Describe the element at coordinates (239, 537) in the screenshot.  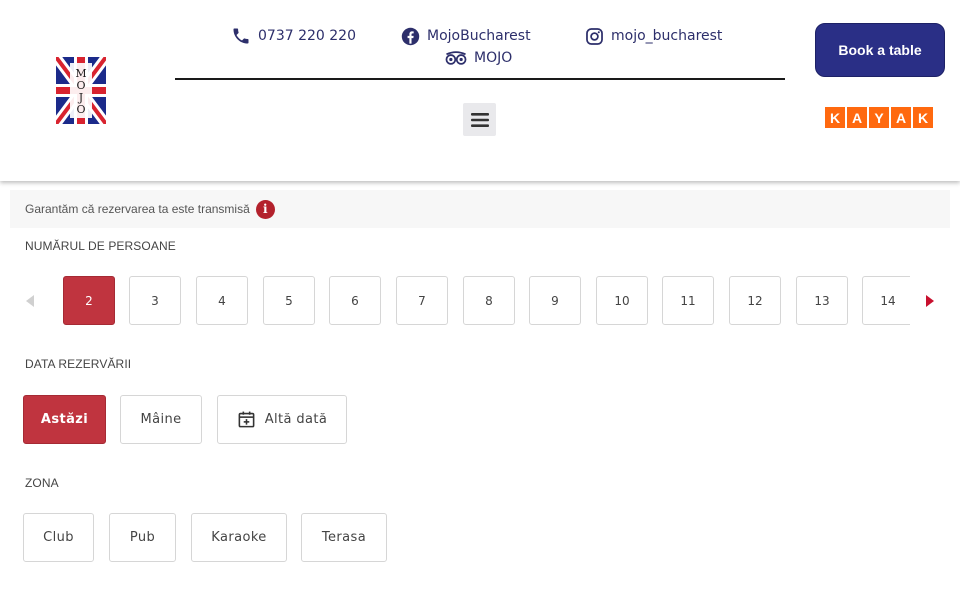
I see `zone-karaoke-button: Karaoke` at that location.